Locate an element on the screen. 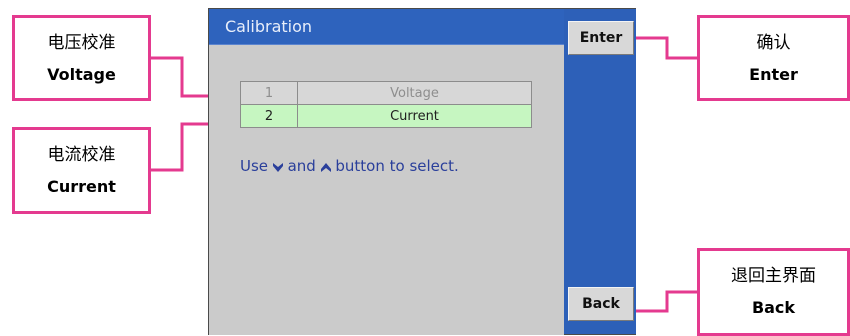 Image resolution: width=850 pixels, height=336 pixels. callout-current: 电流校准 Current is located at coordinates (81, 170).